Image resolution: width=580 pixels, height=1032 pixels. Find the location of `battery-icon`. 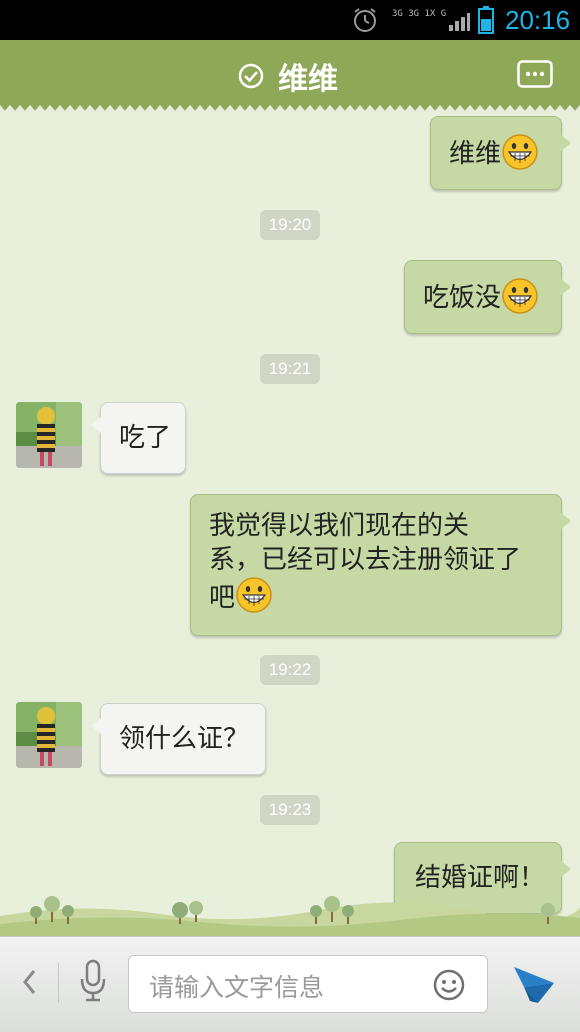

battery-icon is located at coordinates (486, 20).